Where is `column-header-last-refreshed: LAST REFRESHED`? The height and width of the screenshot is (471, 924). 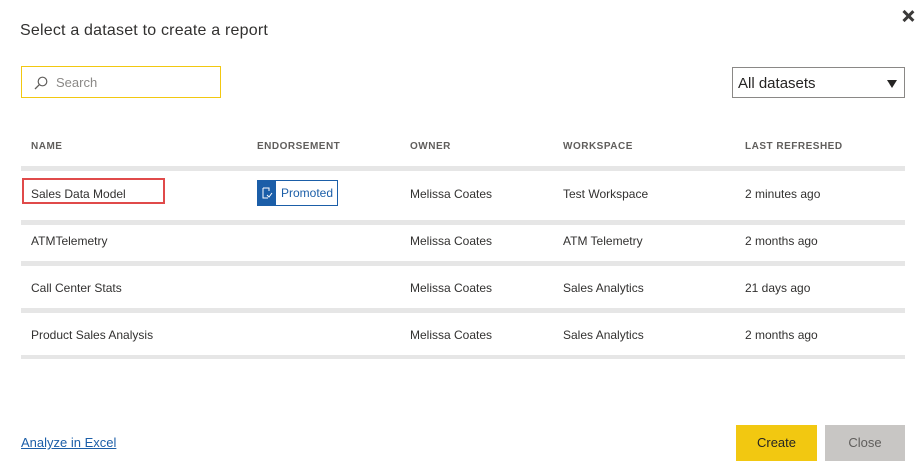
column-header-last-refreshed: LAST REFRESHED is located at coordinates (794, 146).